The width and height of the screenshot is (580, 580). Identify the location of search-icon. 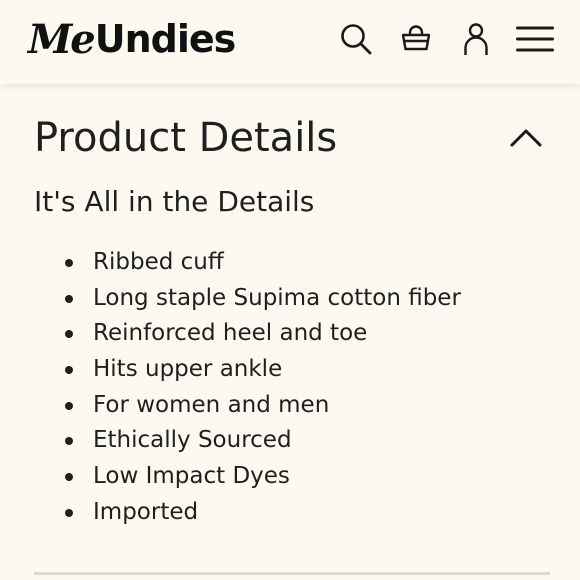
(356, 39).